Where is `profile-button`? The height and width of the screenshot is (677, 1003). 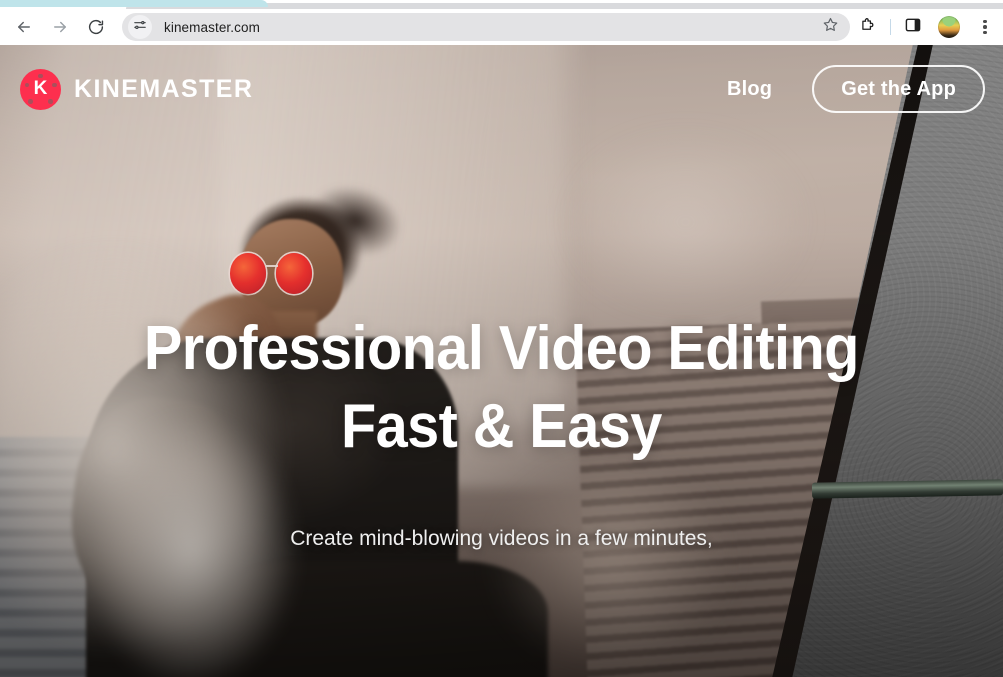 profile-button is located at coordinates (949, 27).